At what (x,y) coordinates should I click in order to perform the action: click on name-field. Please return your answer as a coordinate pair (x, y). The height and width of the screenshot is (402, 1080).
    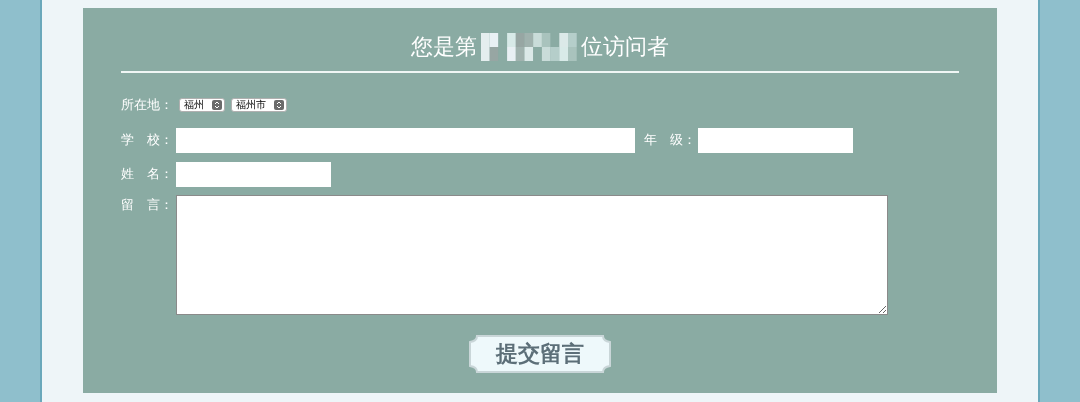
    Looking at the image, I should click on (253, 174).